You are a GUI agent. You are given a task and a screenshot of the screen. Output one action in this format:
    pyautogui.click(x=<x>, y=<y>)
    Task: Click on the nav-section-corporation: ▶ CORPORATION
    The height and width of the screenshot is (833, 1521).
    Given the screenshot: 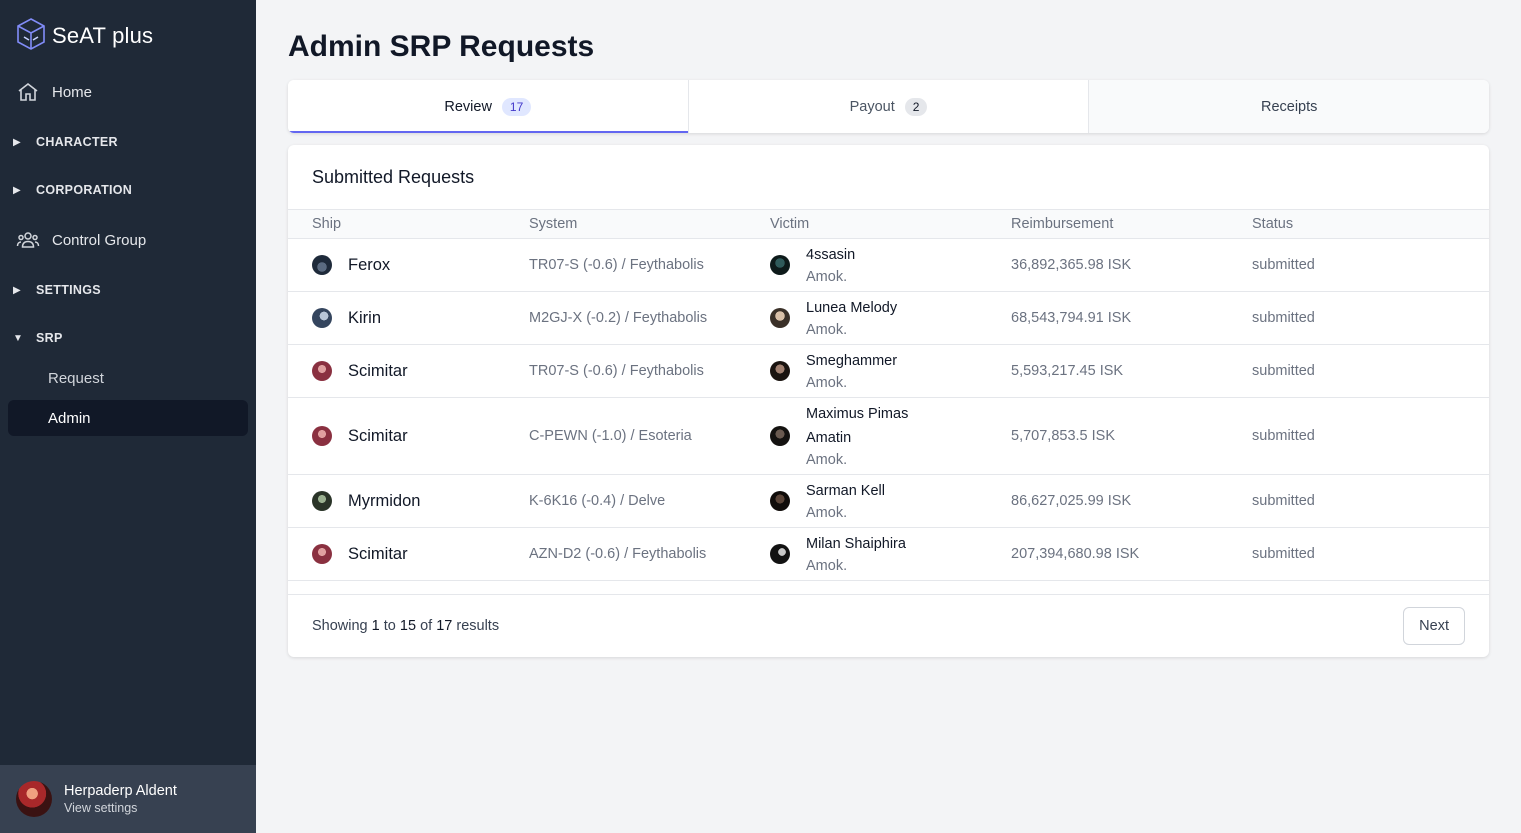 What is the action you would take?
    pyautogui.click(x=128, y=190)
    